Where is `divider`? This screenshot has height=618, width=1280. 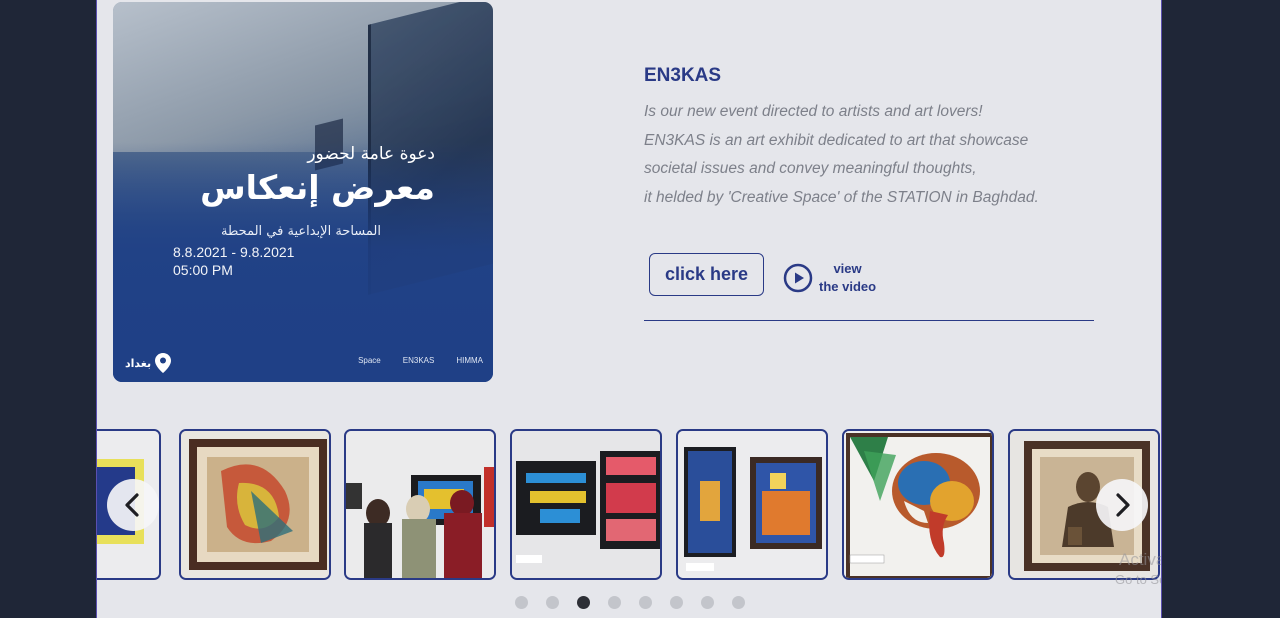
divider is located at coordinates (869, 320).